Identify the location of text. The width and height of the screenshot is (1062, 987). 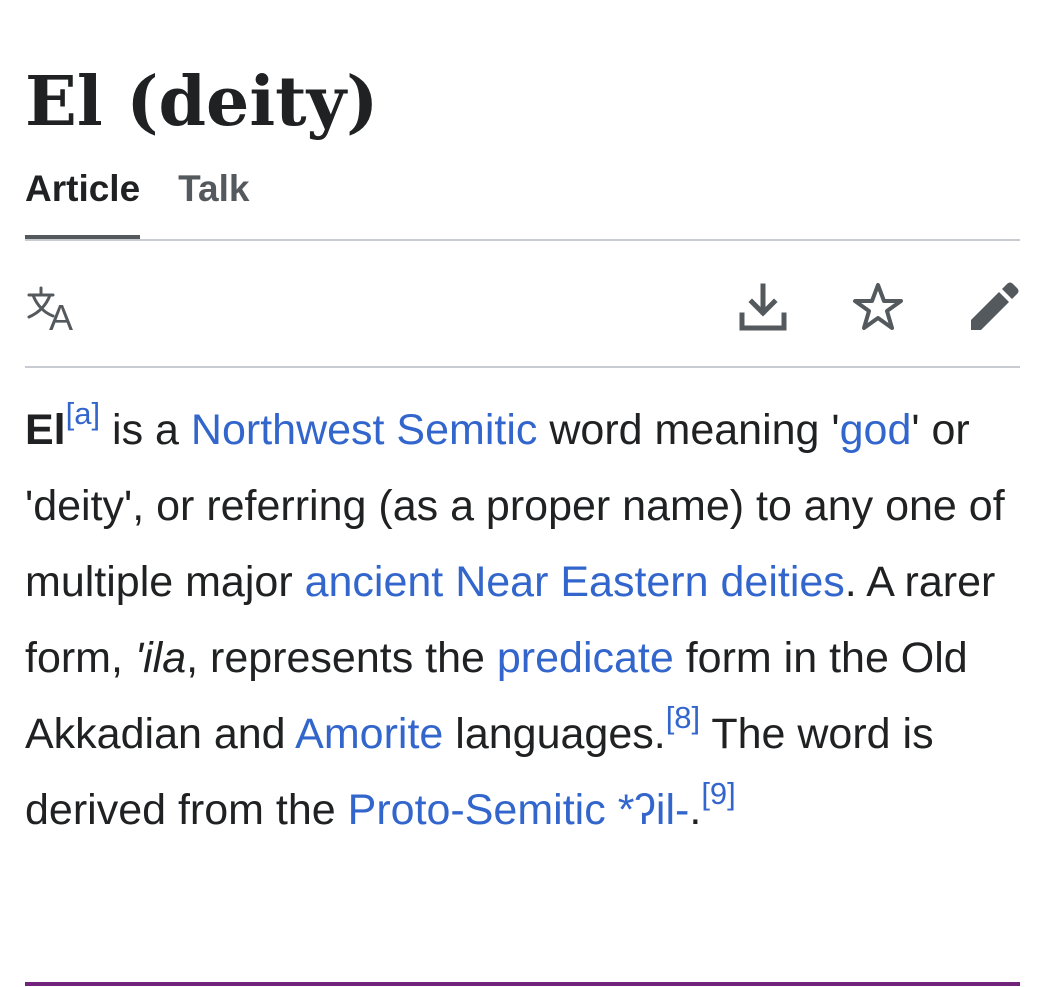
(612, 810).